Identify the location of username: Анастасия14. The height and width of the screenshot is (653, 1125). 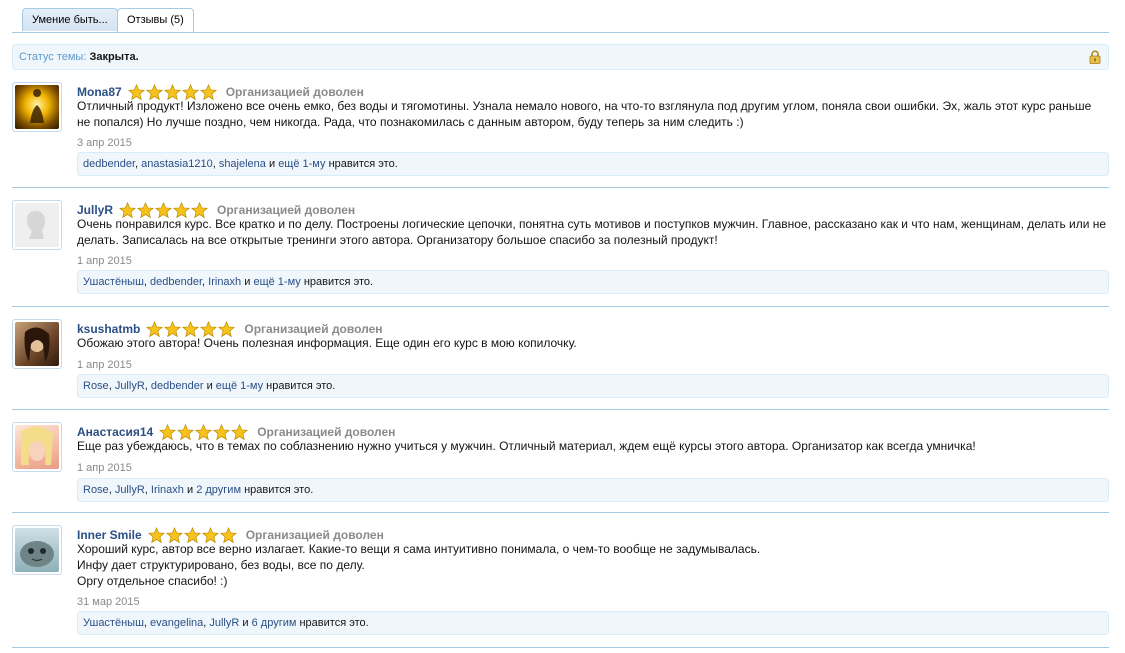
(115, 432).